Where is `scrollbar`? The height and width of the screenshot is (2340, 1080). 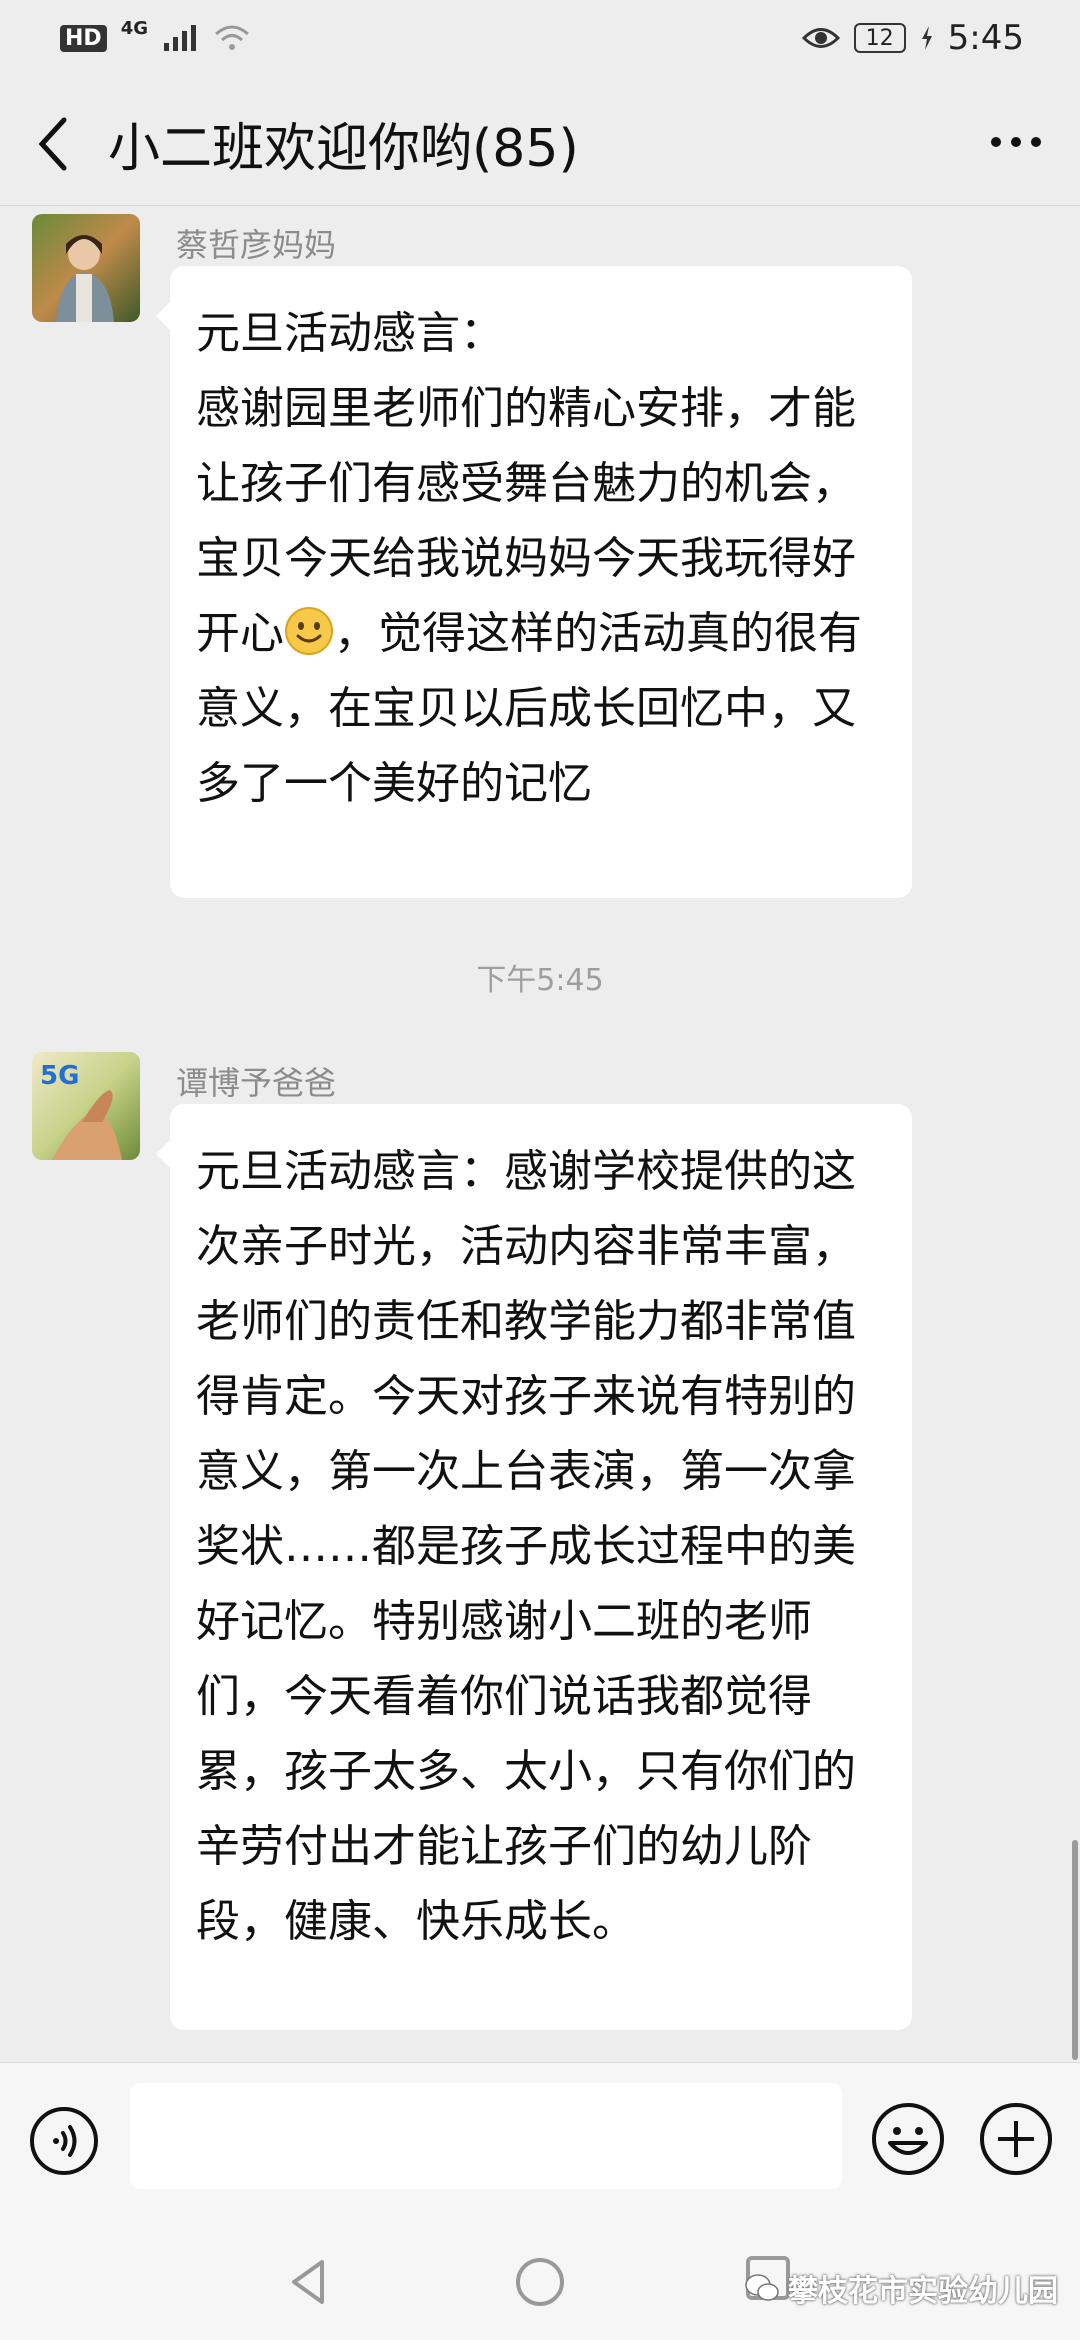 scrollbar is located at coordinates (1075, 1950).